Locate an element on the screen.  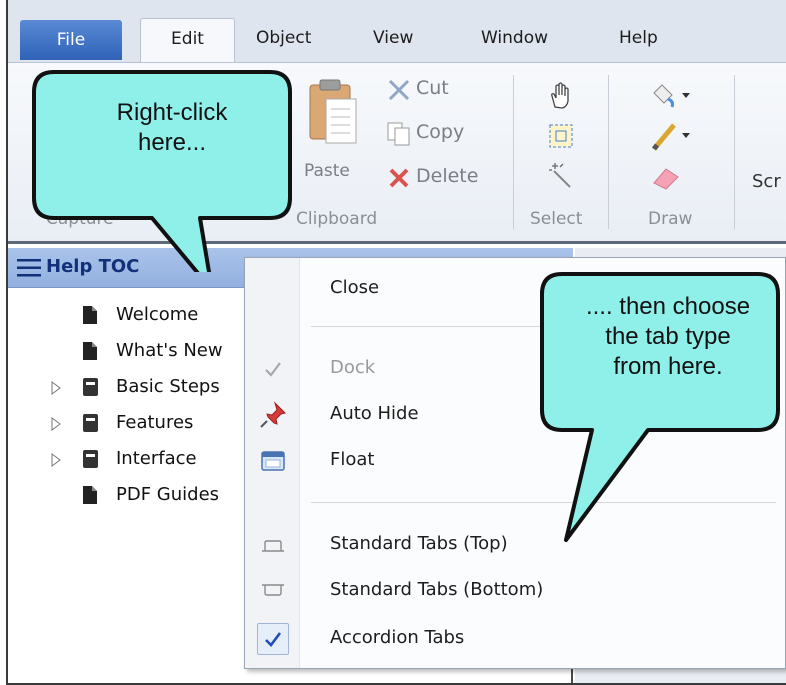
menu-item-standard-tabs-bottom: Standard Tabs (Bottom) is located at coordinates (515, 591).